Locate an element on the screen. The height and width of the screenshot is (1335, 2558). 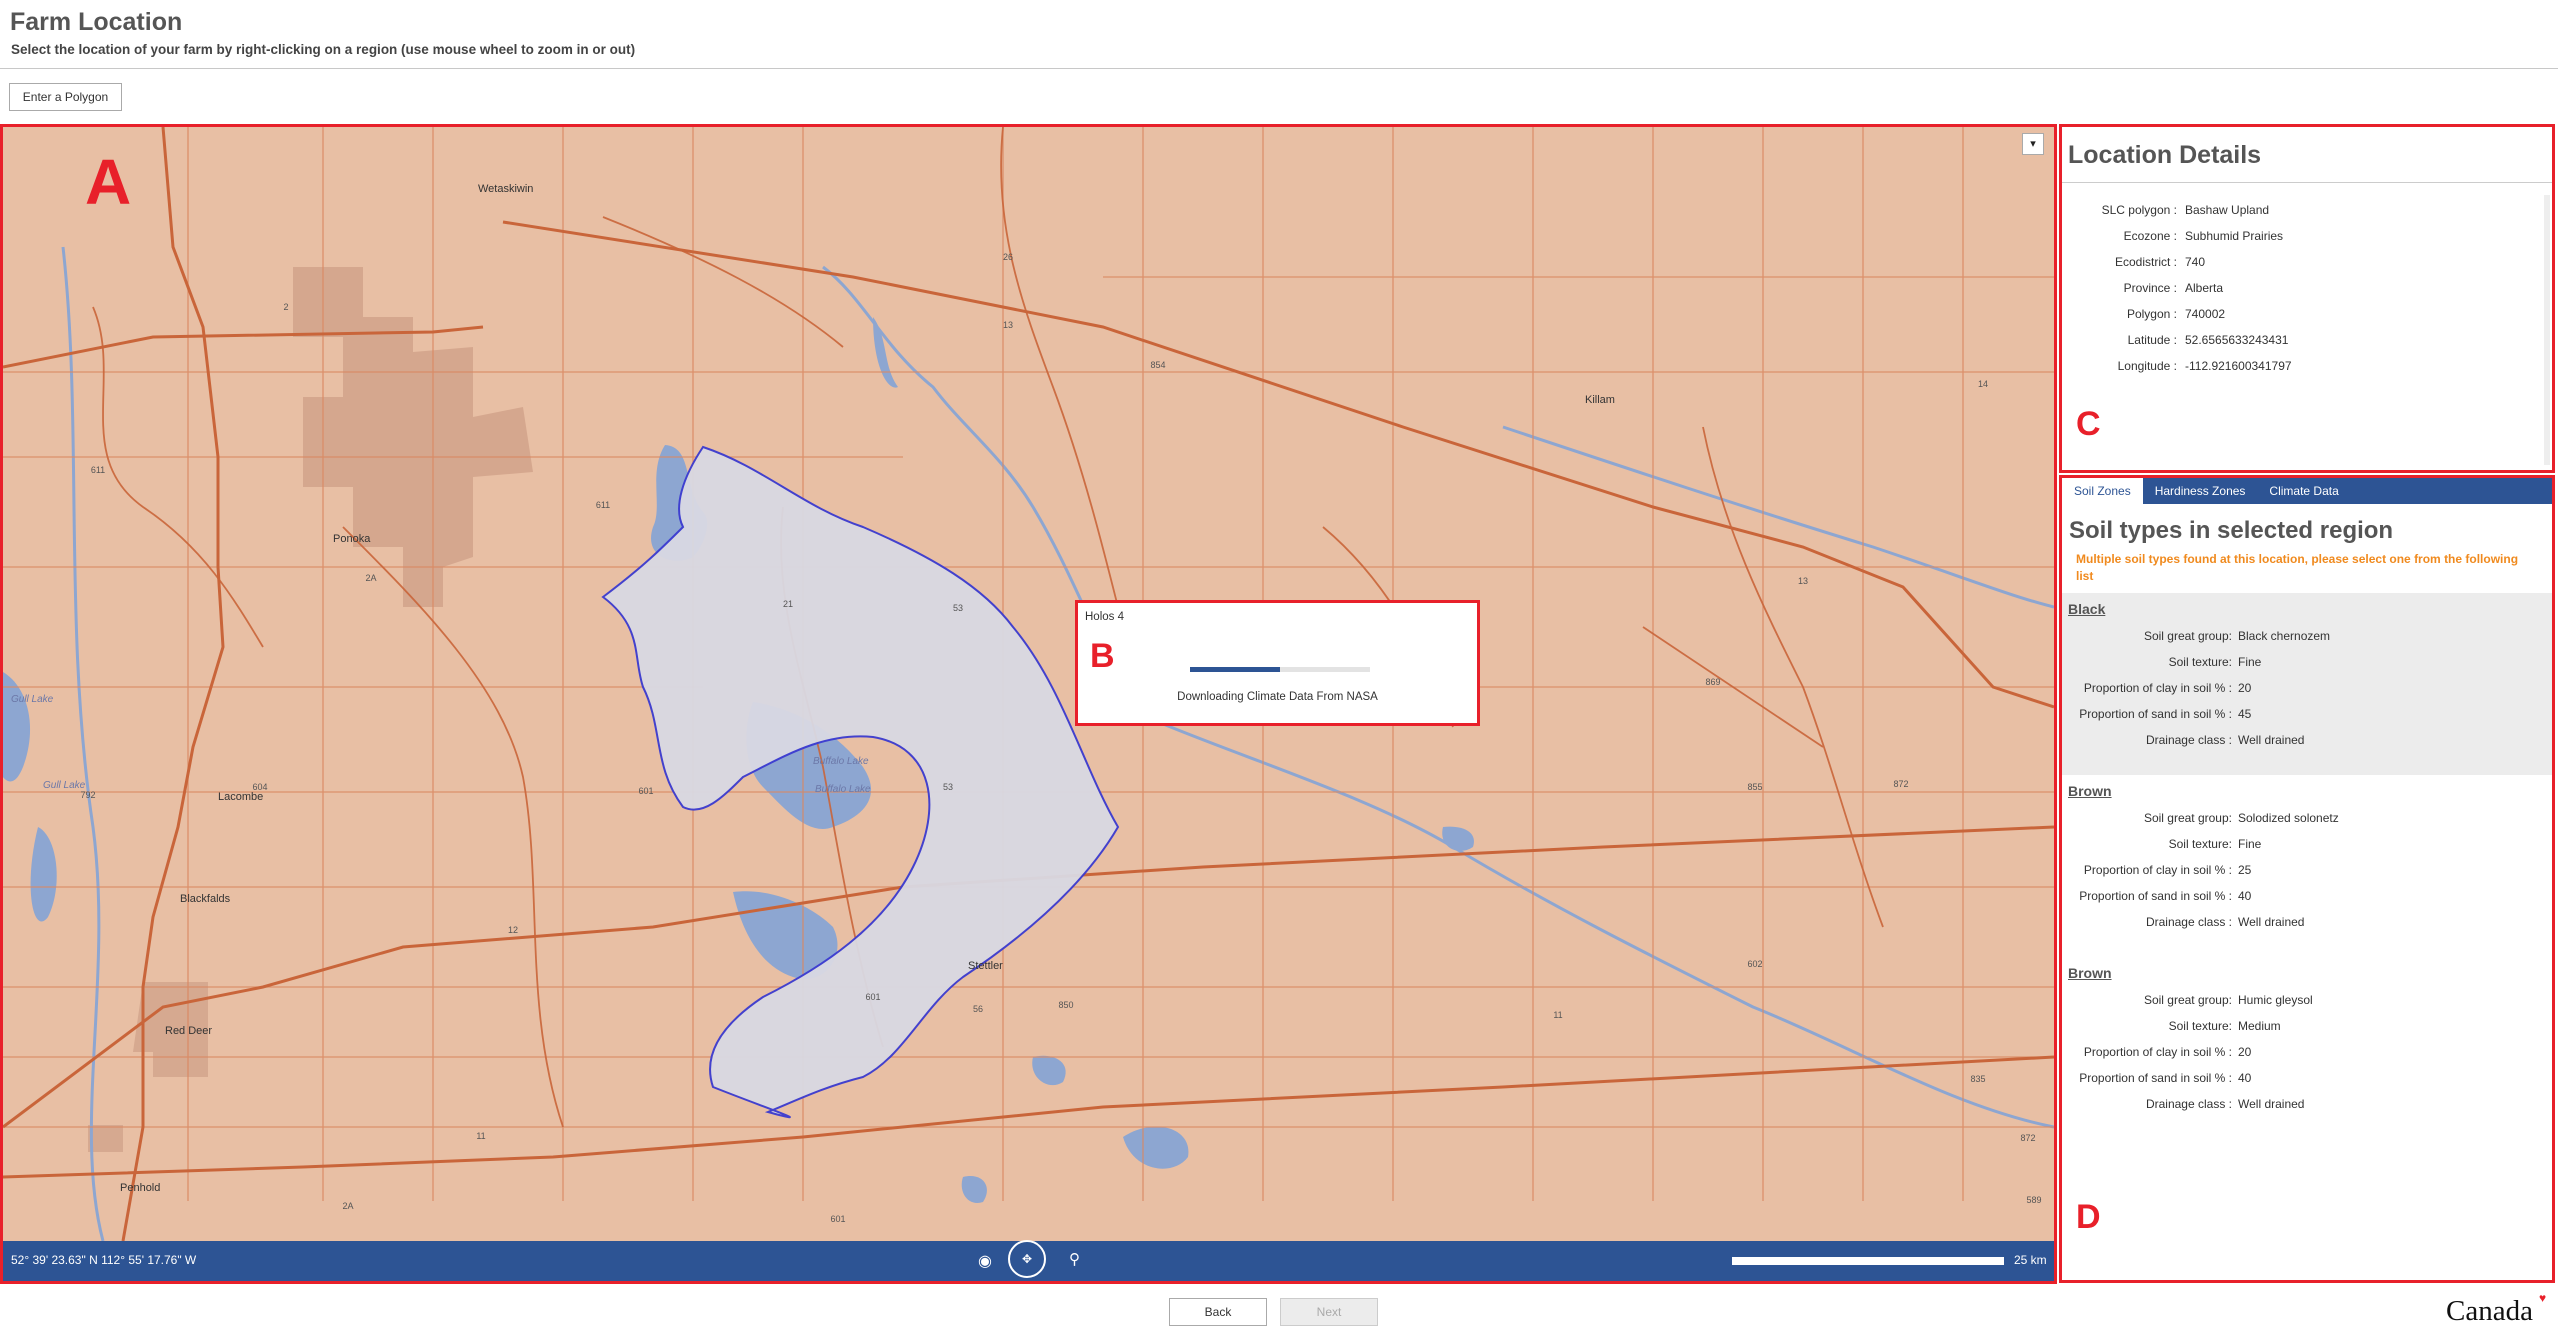
field-value: 740002 is located at coordinates (2205, 314).